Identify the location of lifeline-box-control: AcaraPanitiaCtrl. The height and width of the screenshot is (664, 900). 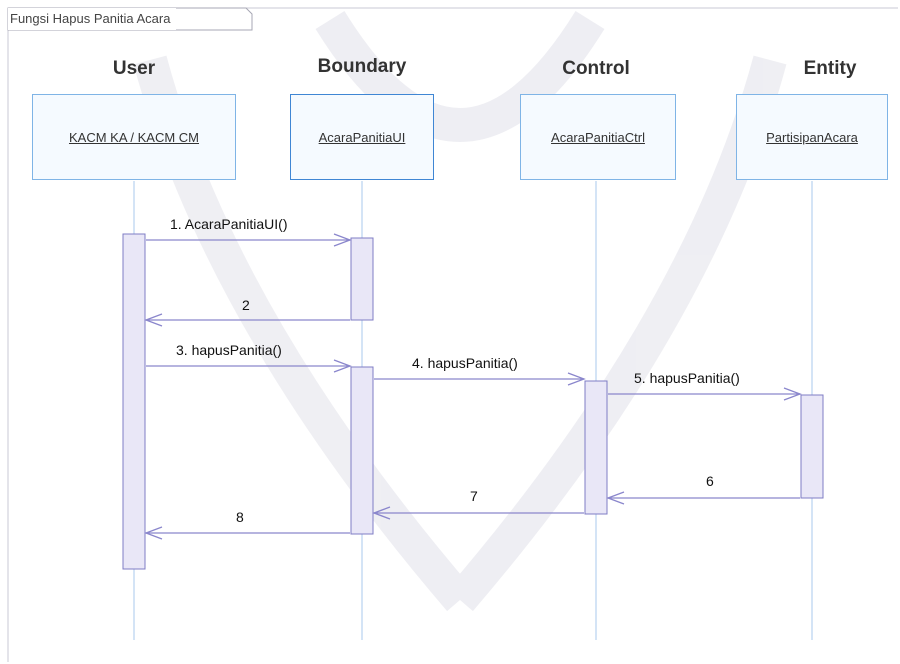
(598, 137).